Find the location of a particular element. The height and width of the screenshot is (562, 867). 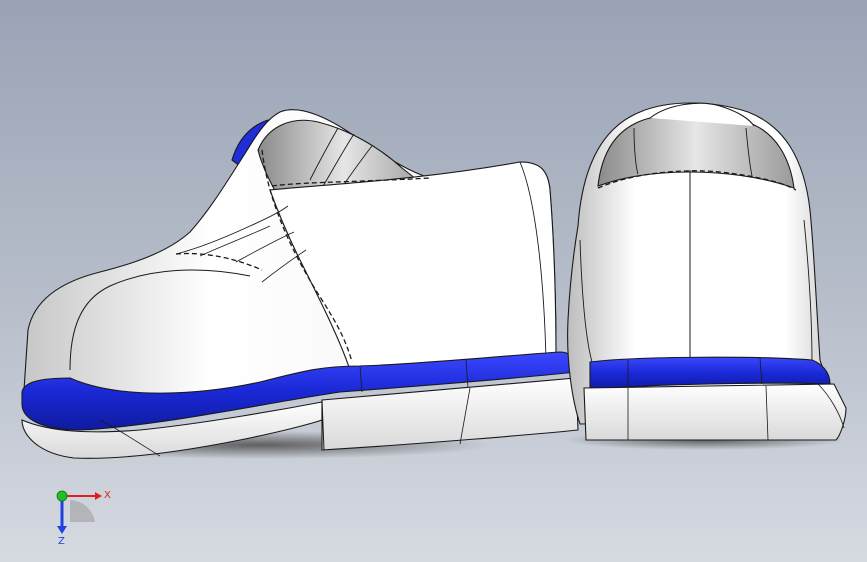

y-axis-dot is located at coordinates (62, 496).